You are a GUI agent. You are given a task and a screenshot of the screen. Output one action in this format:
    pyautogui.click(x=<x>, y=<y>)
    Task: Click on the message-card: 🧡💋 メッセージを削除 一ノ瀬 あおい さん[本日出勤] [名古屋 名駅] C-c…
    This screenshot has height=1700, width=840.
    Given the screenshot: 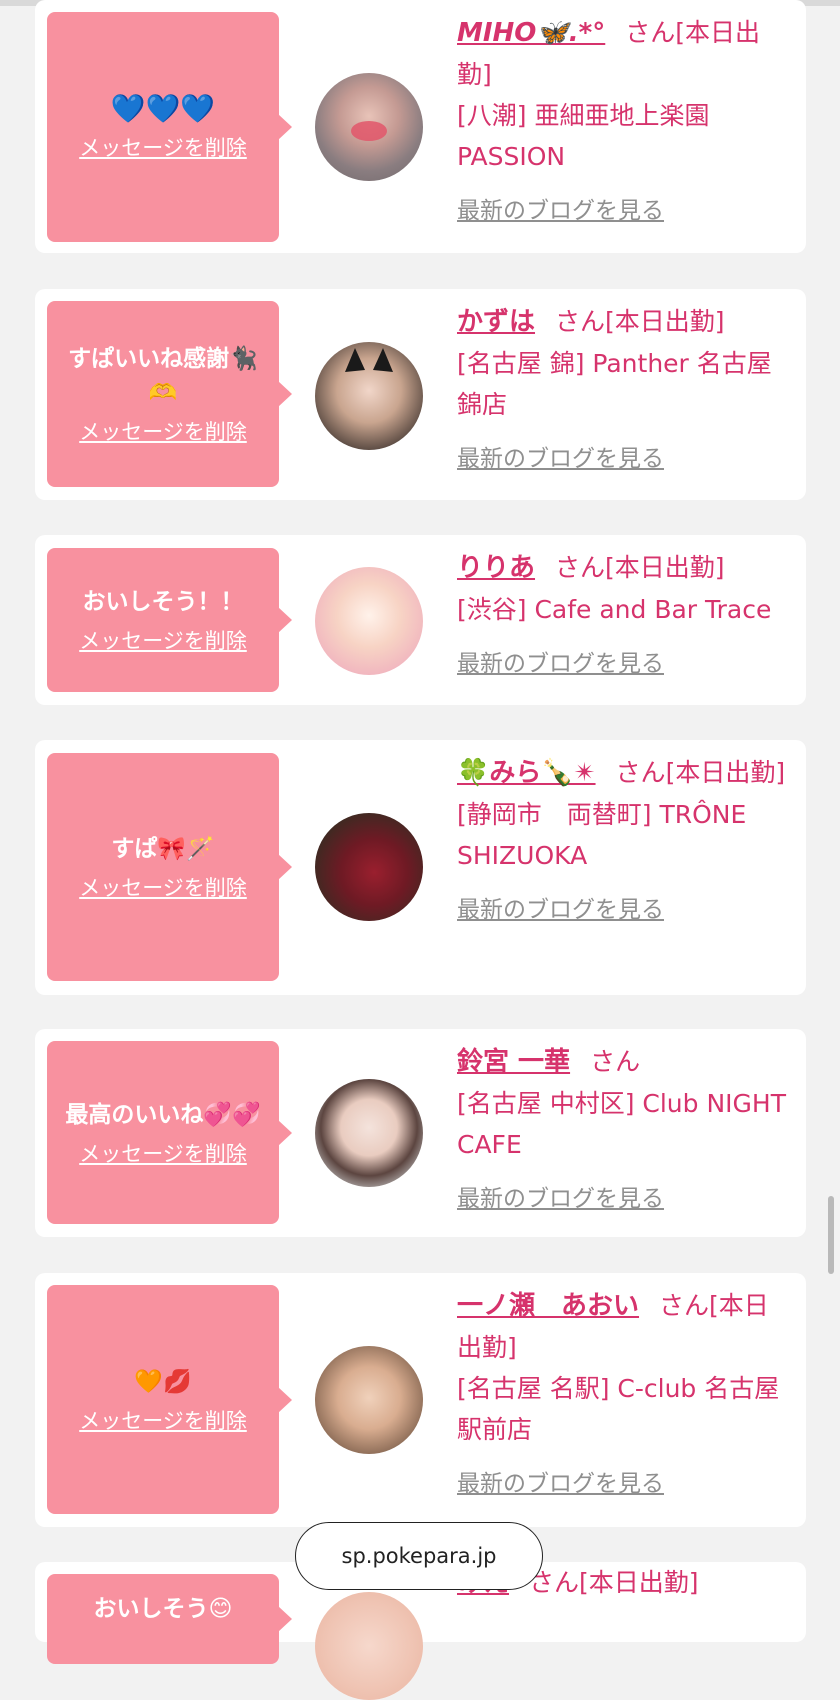 What is the action you would take?
    pyautogui.click(x=420, y=1400)
    